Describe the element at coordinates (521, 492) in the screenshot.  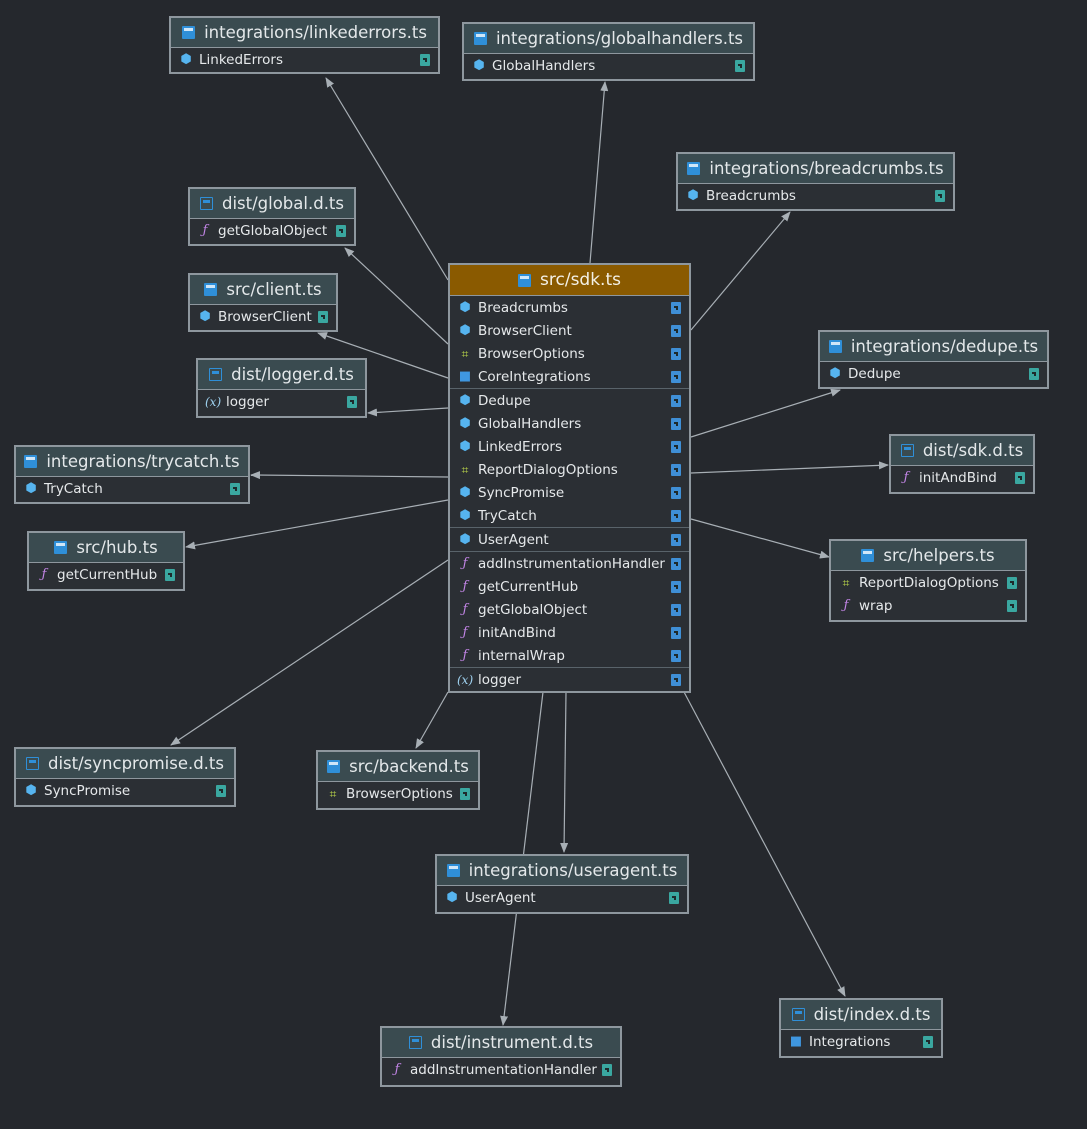
I see `member-label: SyncPromise` at that location.